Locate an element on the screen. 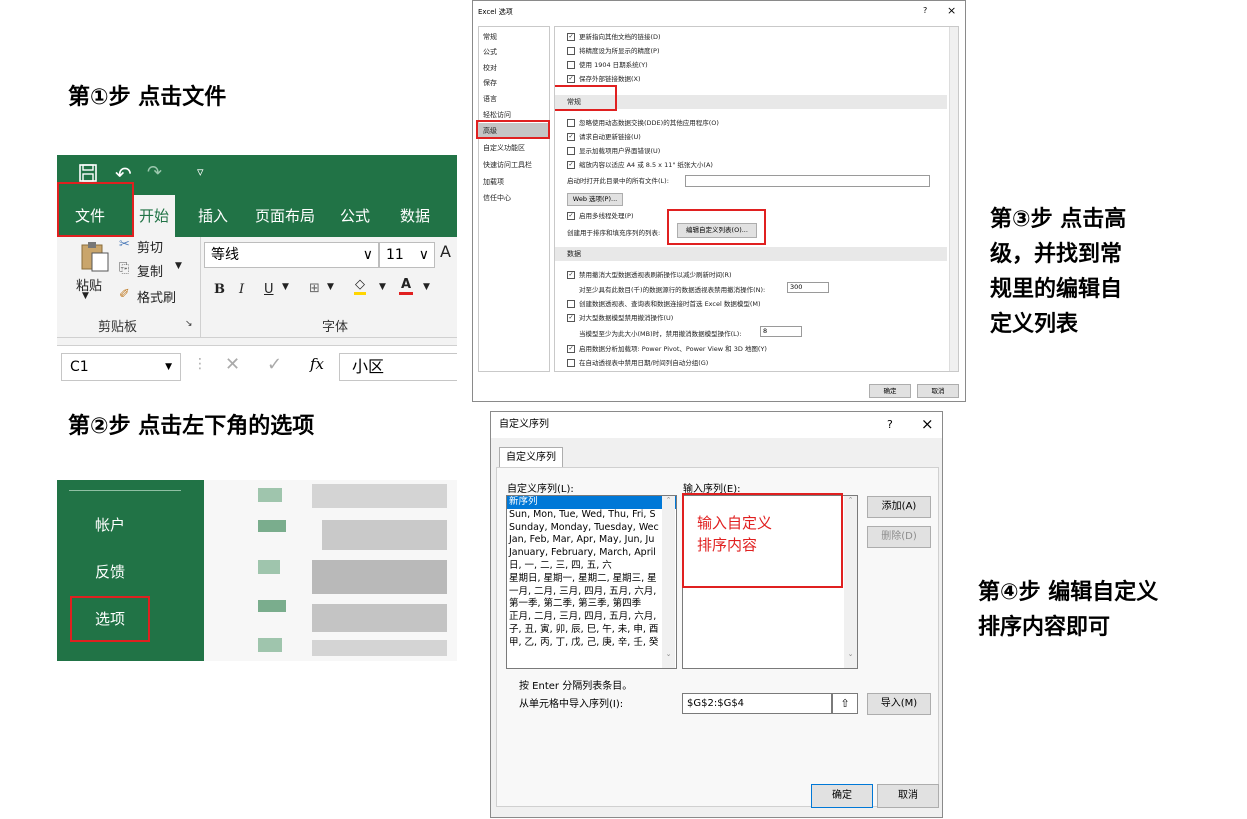  option-row: ✓ 对大型数据模型禁用撤消操作(U) is located at coordinates (620, 317).